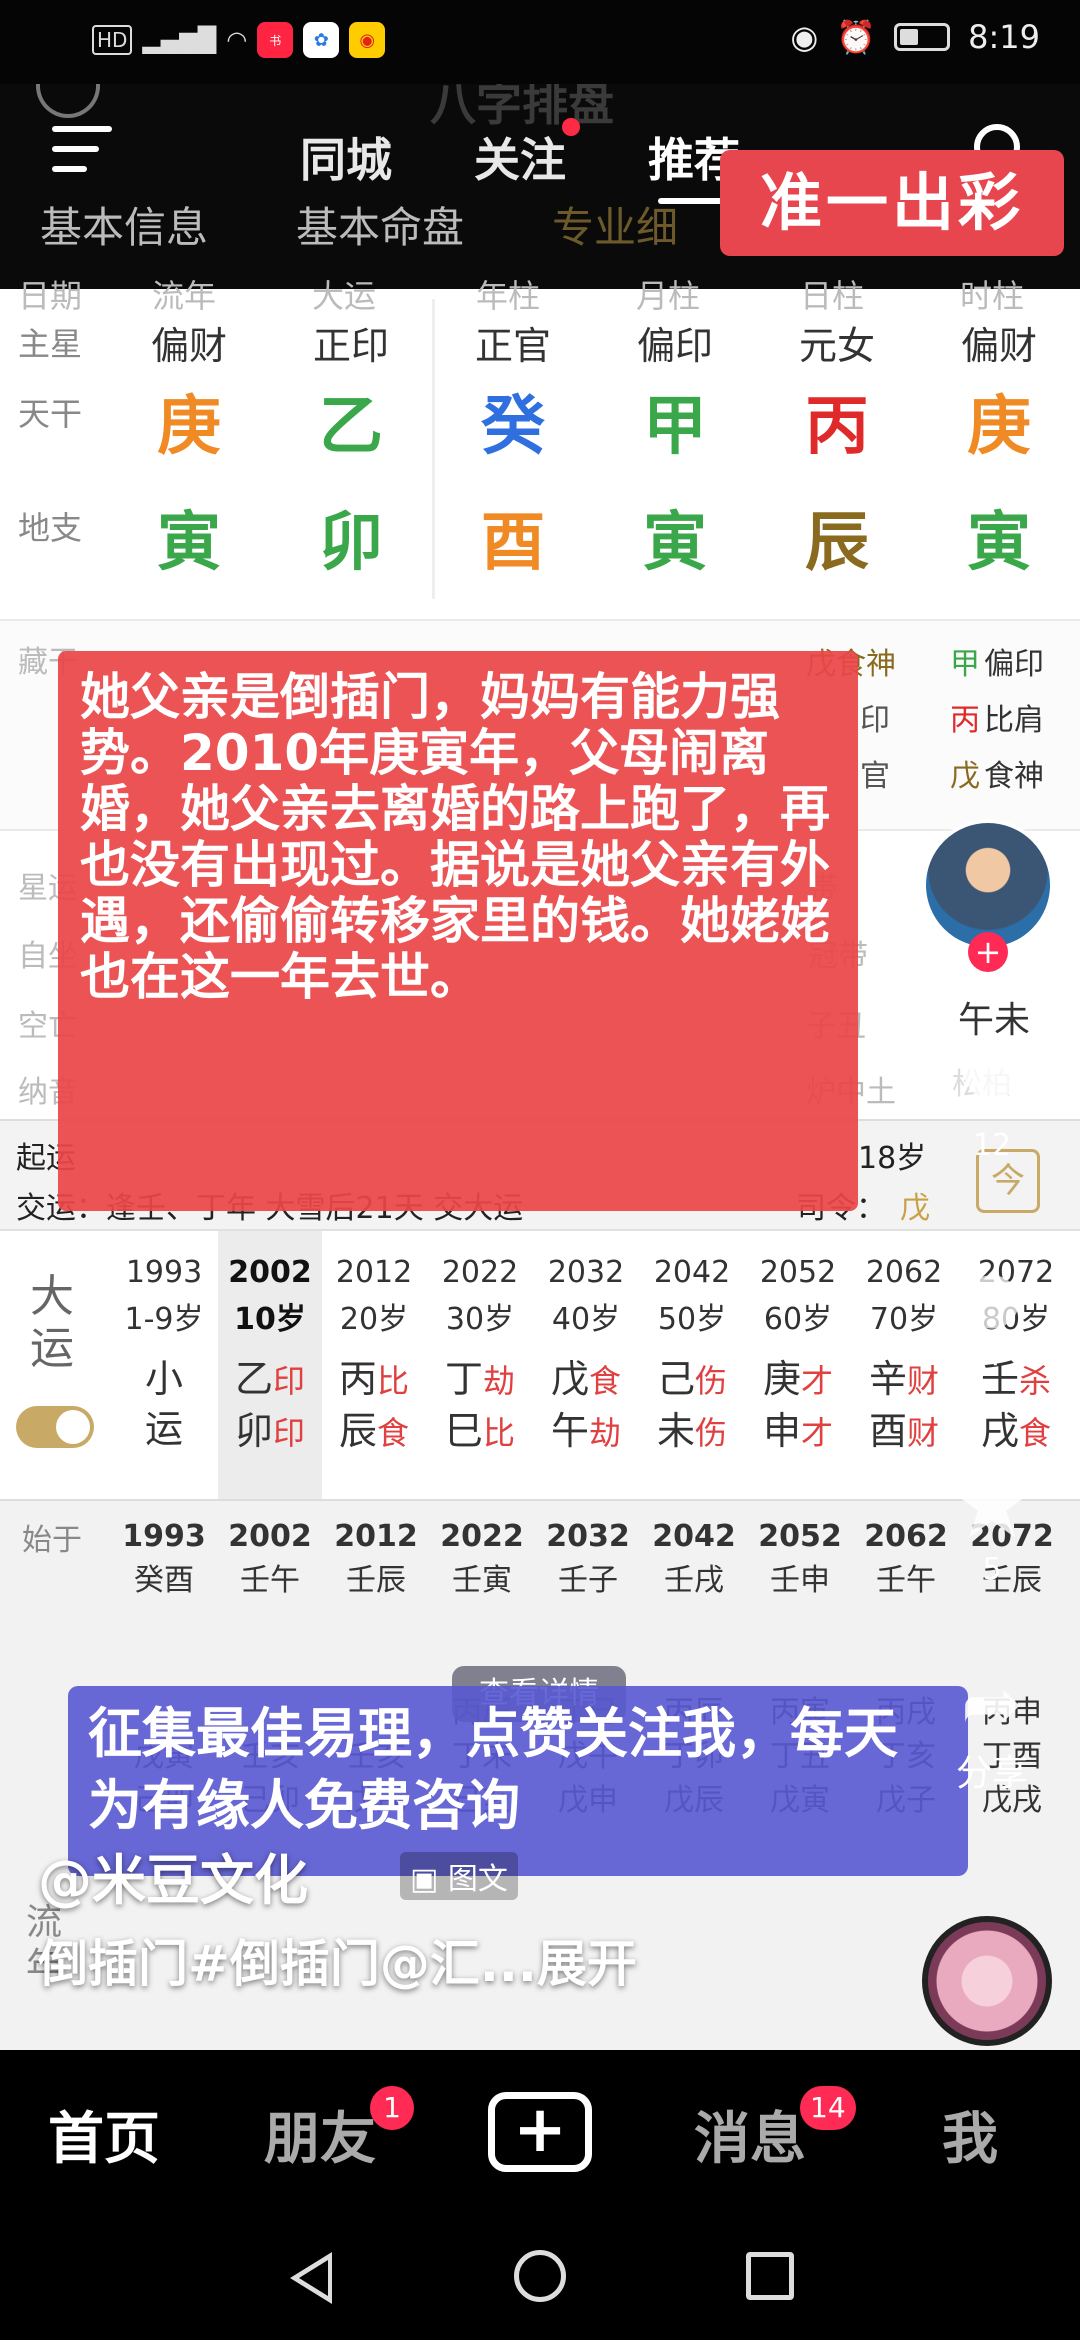 The width and height of the screenshot is (1080, 2340). Describe the element at coordinates (374, 1366) in the screenshot. I see `dayun-col: 2012 20岁 丙比 辰食` at that location.